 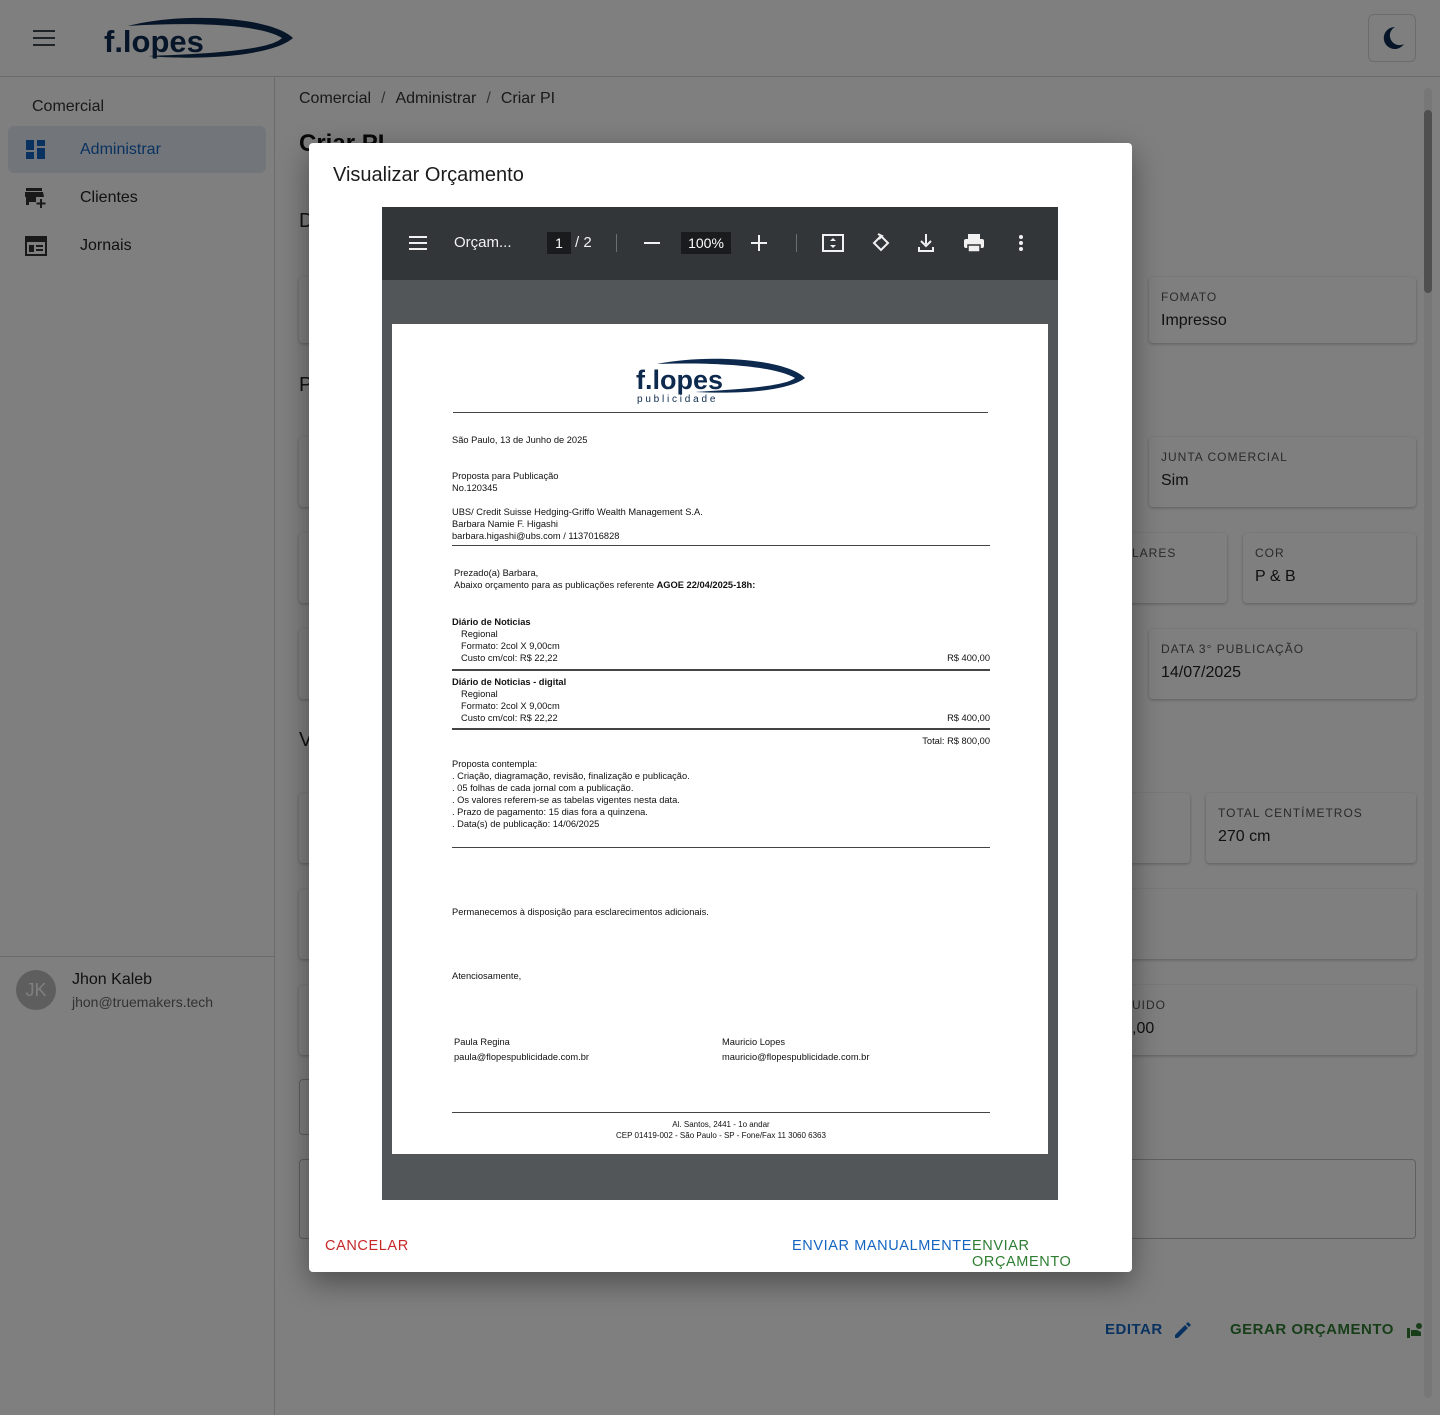 I want to click on pdf-regards: Atenciosamente,, so click(x=487, y=976).